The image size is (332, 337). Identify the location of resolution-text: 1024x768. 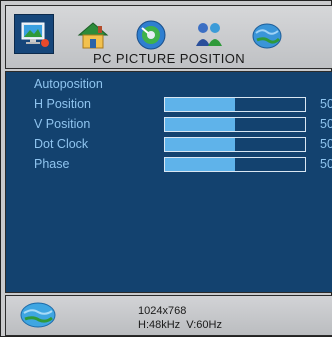
(162, 311).